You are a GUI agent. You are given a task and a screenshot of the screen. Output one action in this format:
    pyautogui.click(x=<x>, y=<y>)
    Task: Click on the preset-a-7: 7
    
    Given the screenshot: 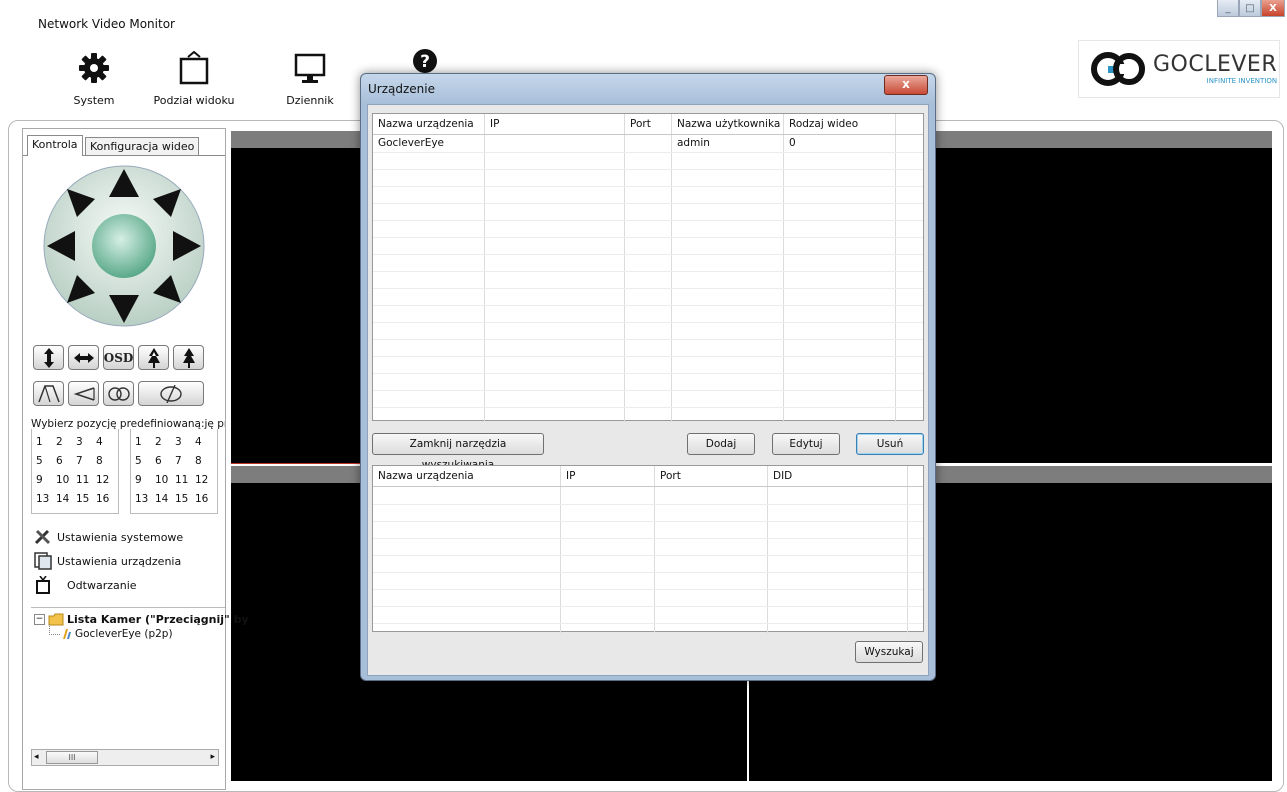 What is the action you would take?
    pyautogui.click(x=86, y=461)
    